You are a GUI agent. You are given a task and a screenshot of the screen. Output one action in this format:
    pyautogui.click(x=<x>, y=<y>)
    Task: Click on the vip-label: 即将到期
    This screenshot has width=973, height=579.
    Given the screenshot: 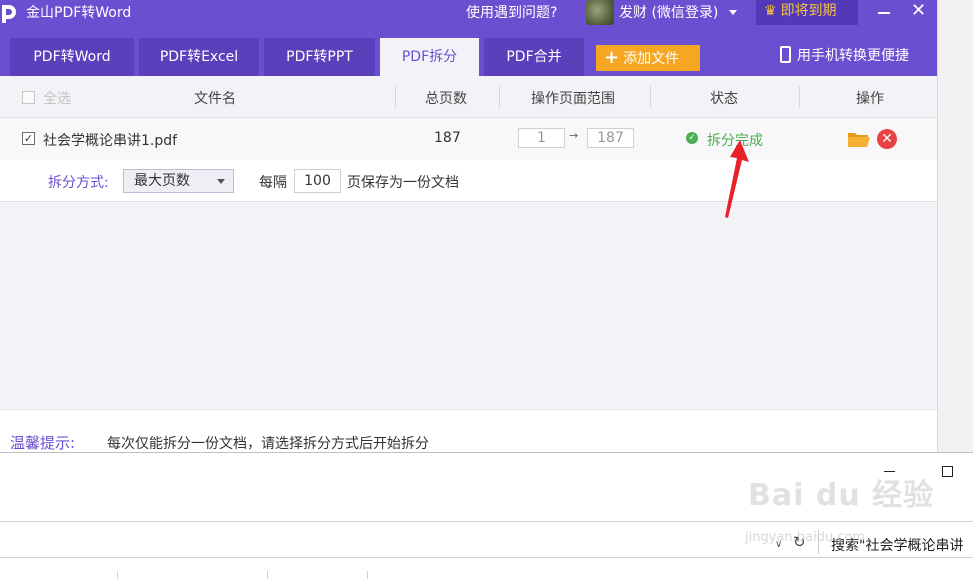 What is the action you would take?
    pyautogui.click(x=808, y=11)
    